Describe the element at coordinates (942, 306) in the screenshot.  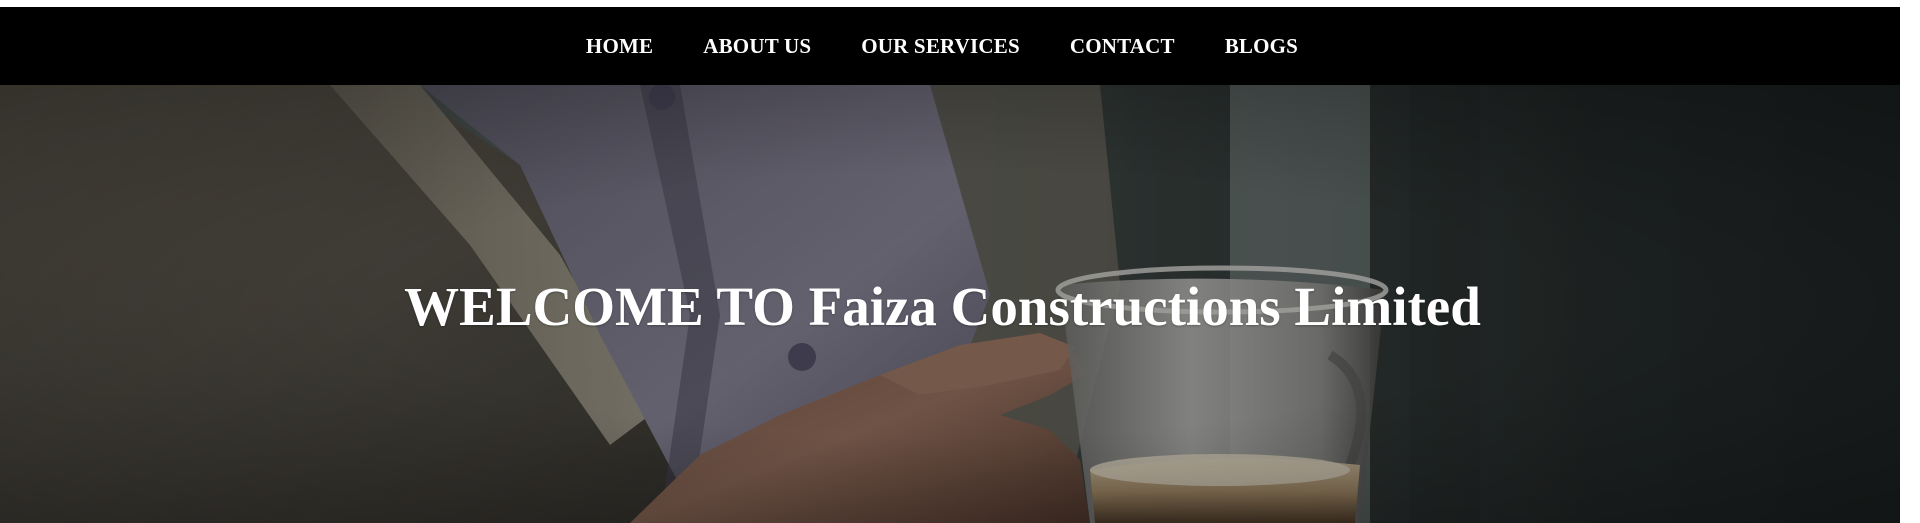
I see `hero-title: WELCOME TO Faiza Constructions Limited` at that location.